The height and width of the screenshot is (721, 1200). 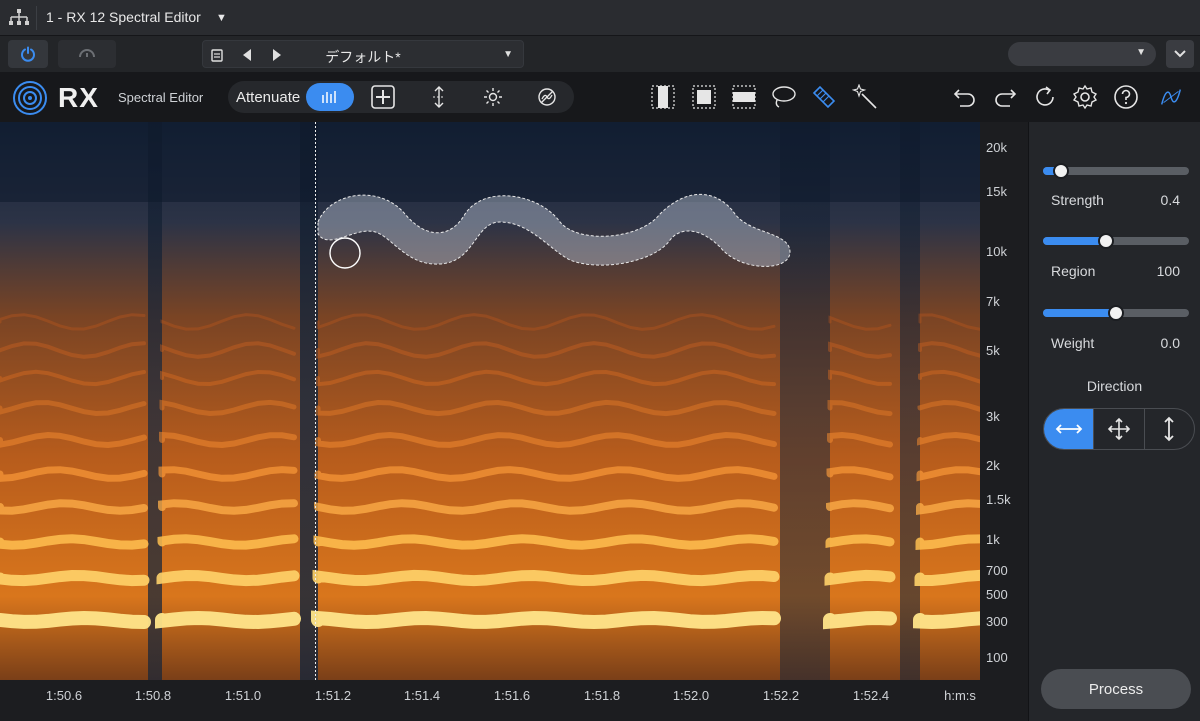 I want to click on undo-button, so click(x=965, y=97).